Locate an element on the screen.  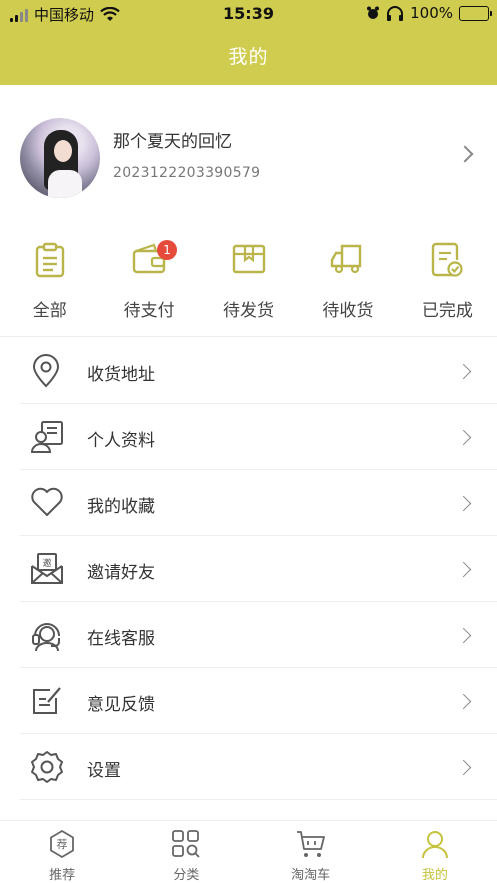
pending-payment-badge: 1 is located at coordinates (167, 250).